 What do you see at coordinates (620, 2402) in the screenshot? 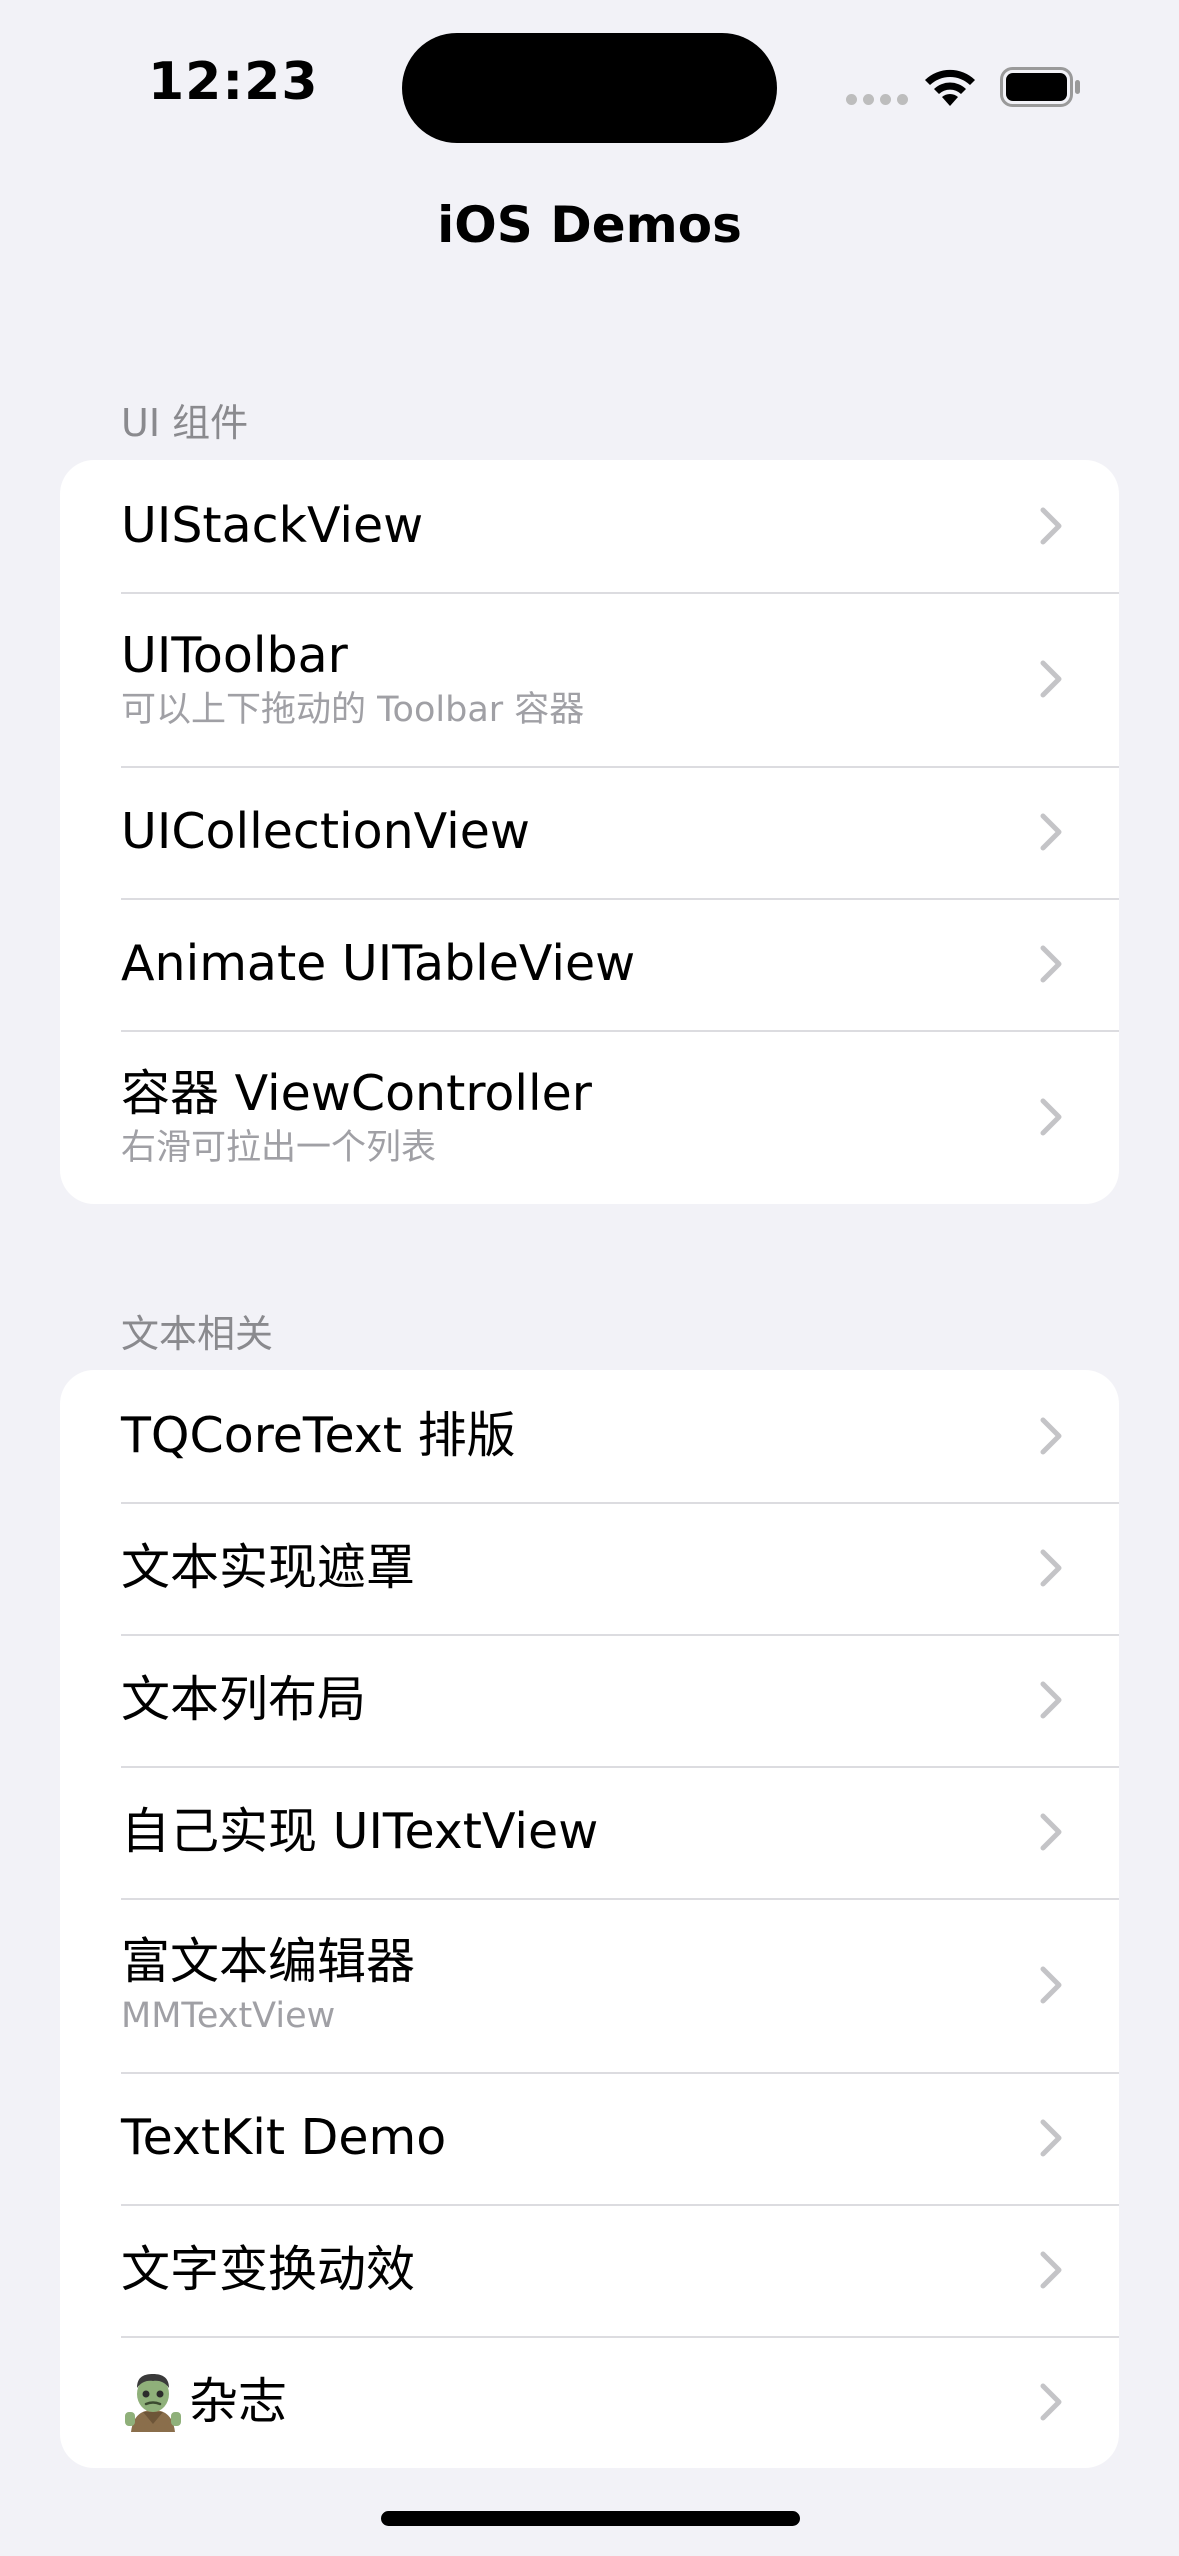
I see `list-item-title-with-icon: 杂志` at bounding box center [620, 2402].